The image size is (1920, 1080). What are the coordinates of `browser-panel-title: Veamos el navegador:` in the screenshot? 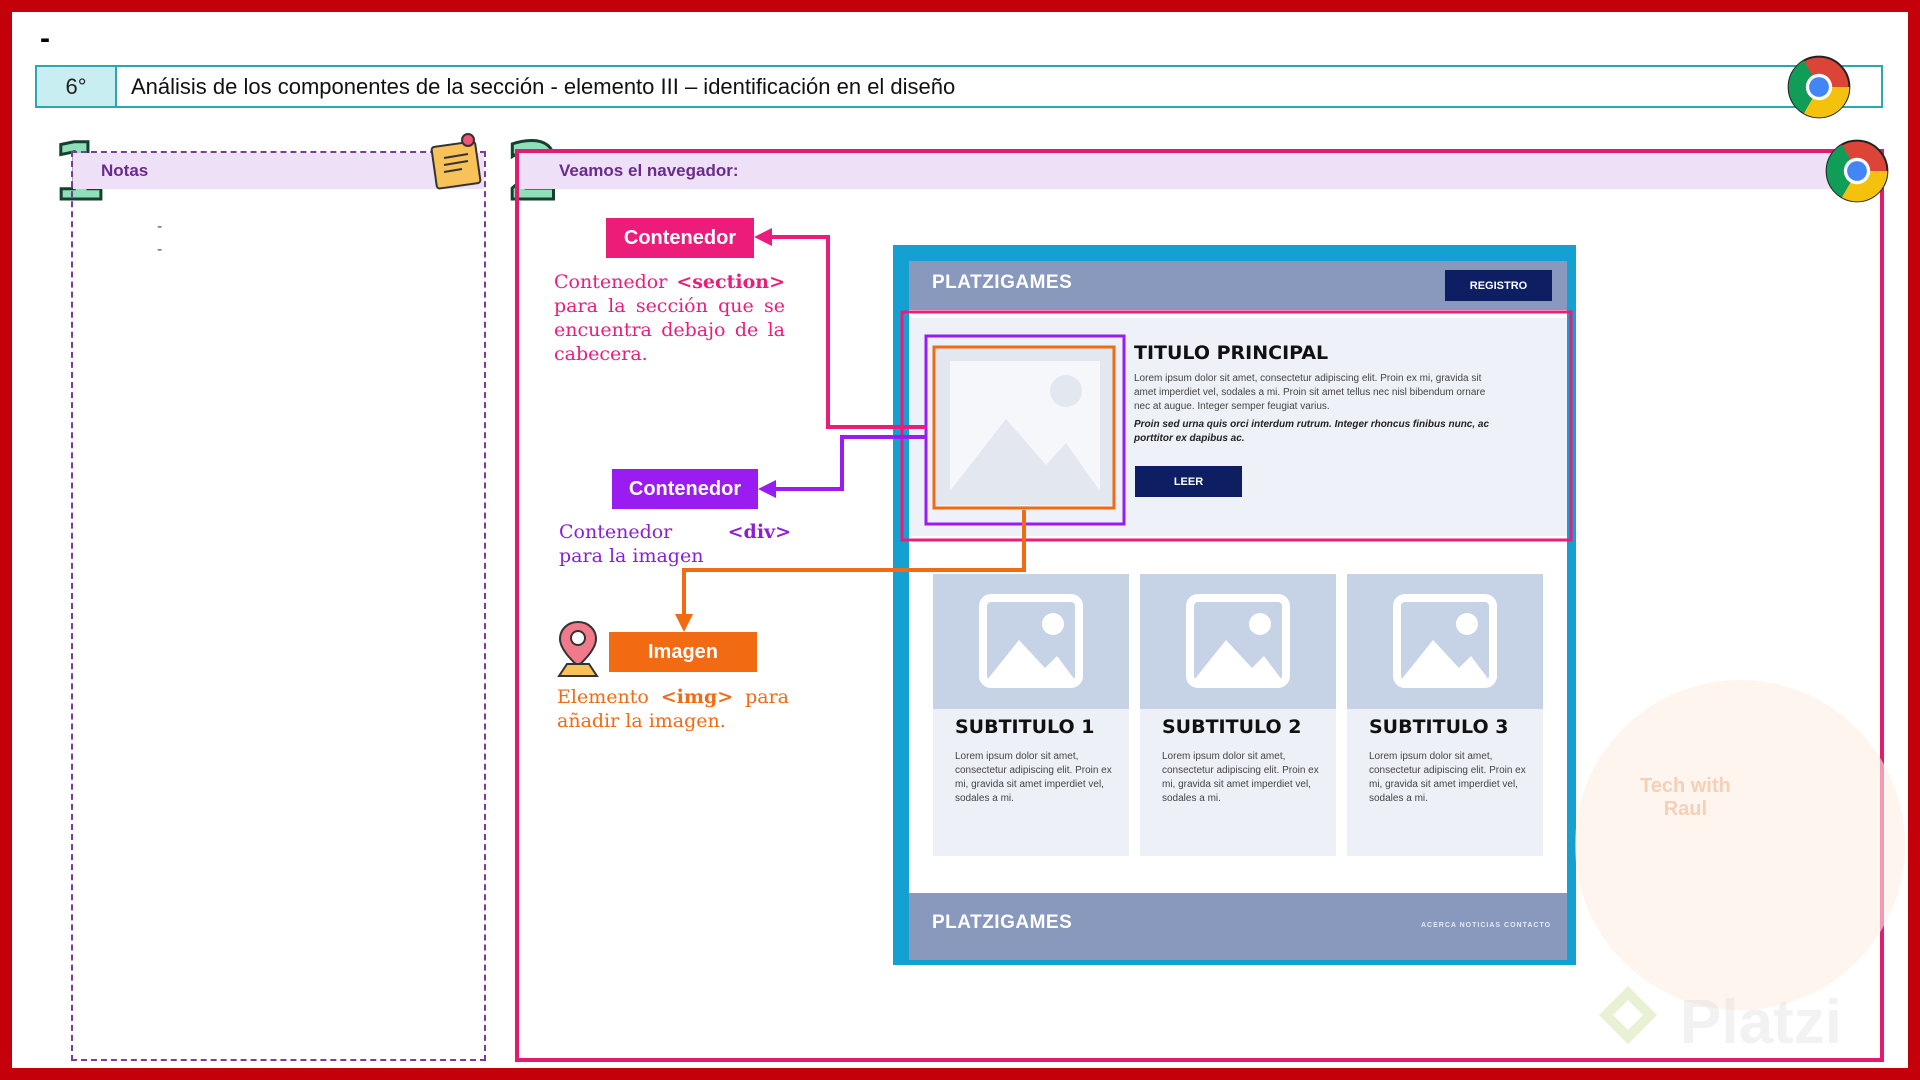 It's located at (1199, 171).